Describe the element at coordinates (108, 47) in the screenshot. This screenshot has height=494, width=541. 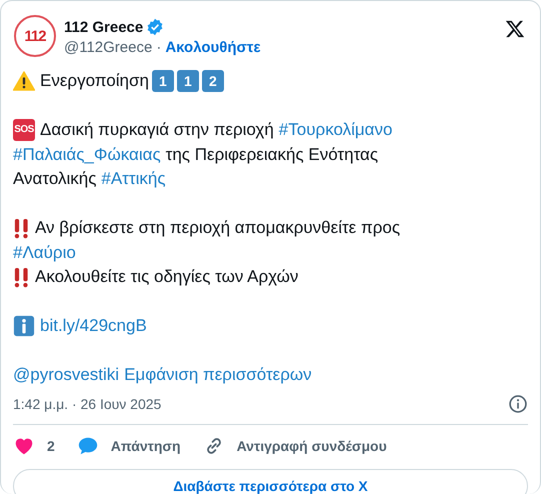
I see `account-handle: @112Greece` at that location.